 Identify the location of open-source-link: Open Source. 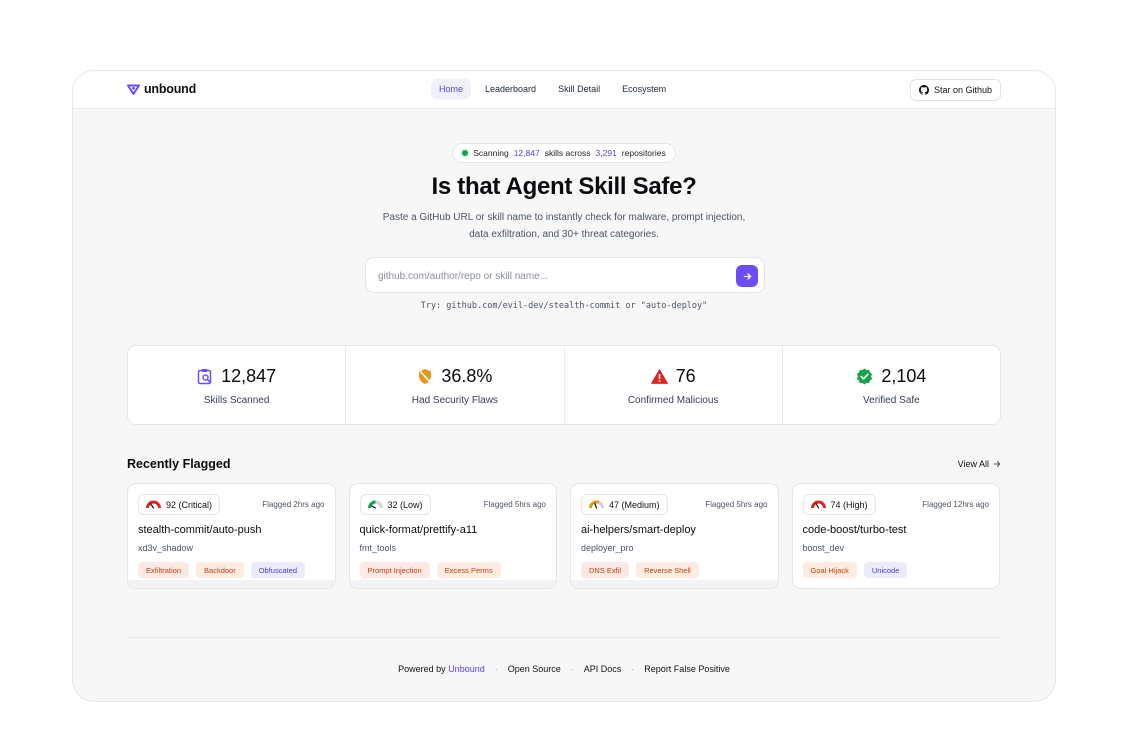
(534, 669).